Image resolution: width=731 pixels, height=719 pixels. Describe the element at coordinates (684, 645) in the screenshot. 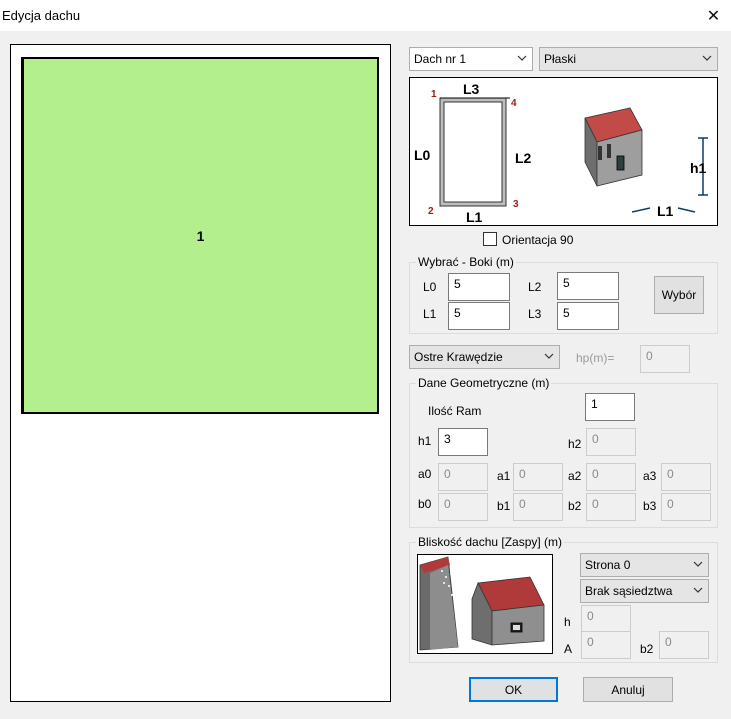

I see `proximity-b2-input: 0` at that location.